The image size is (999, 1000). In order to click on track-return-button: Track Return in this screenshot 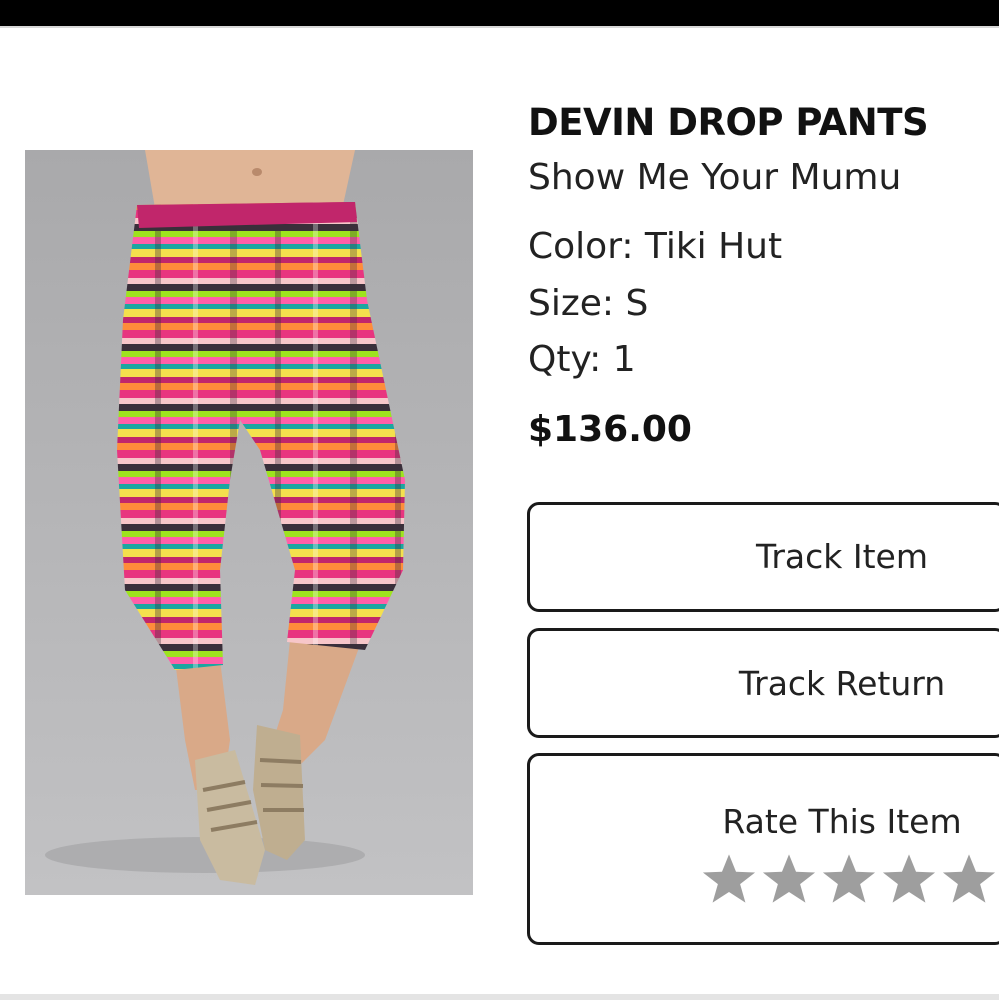, I will do `click(763, 683)`.